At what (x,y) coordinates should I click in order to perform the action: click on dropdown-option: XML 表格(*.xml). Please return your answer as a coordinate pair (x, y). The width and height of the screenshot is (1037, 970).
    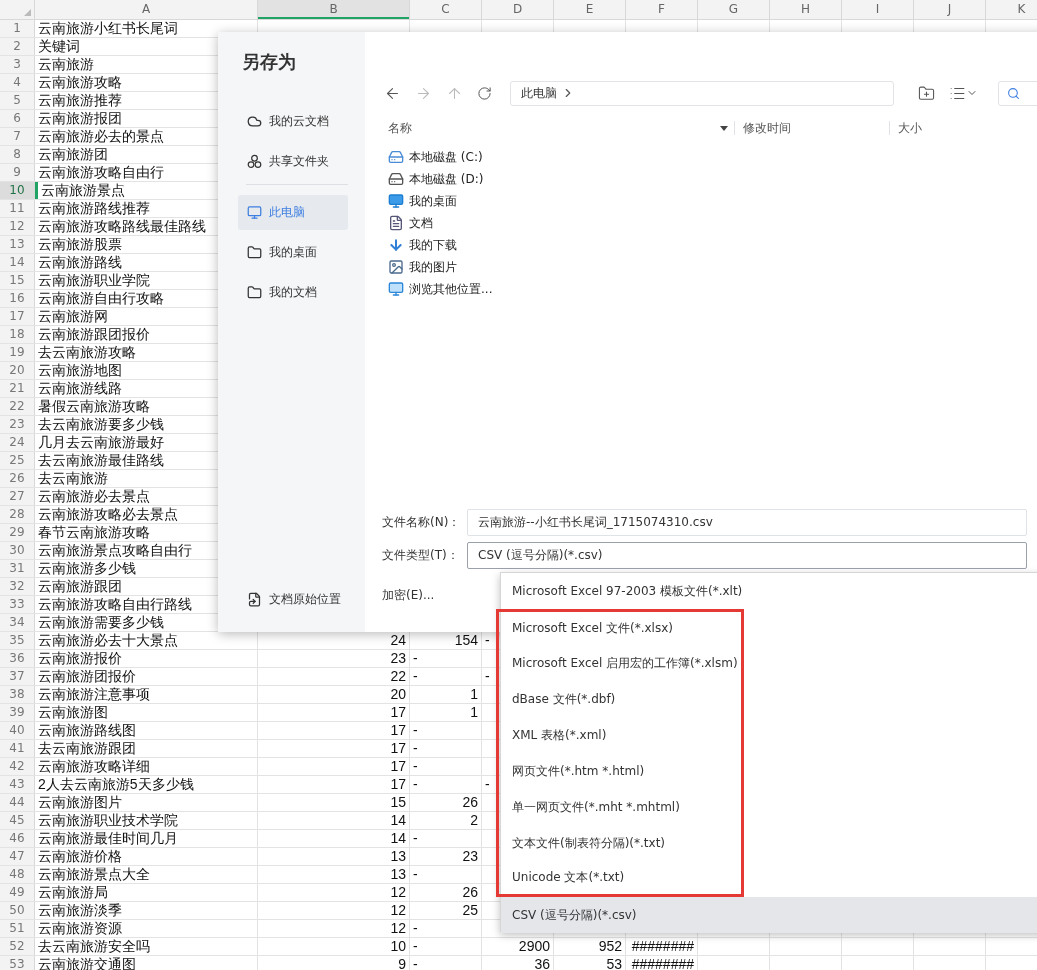
    Looking at the image, I should click on (620, 735).